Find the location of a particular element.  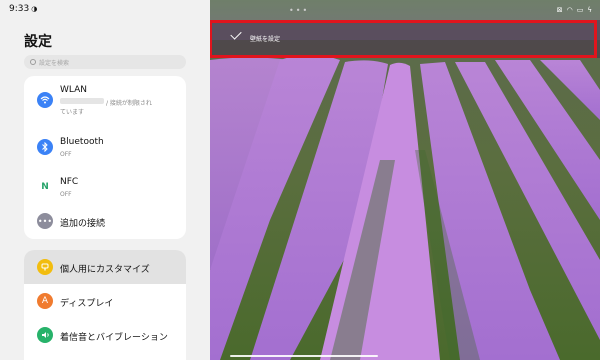

bluetooth-icon is located at coordinates (45, 147).